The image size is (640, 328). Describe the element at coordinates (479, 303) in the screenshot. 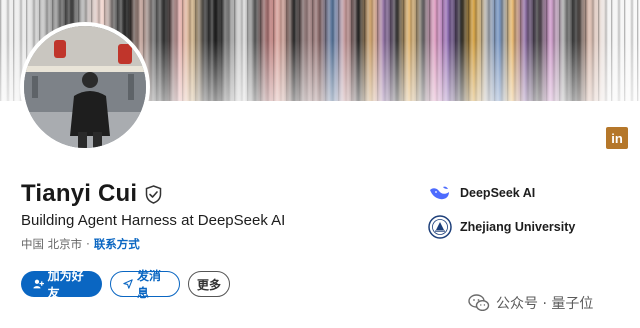

I see `wechat-icon` at that location.